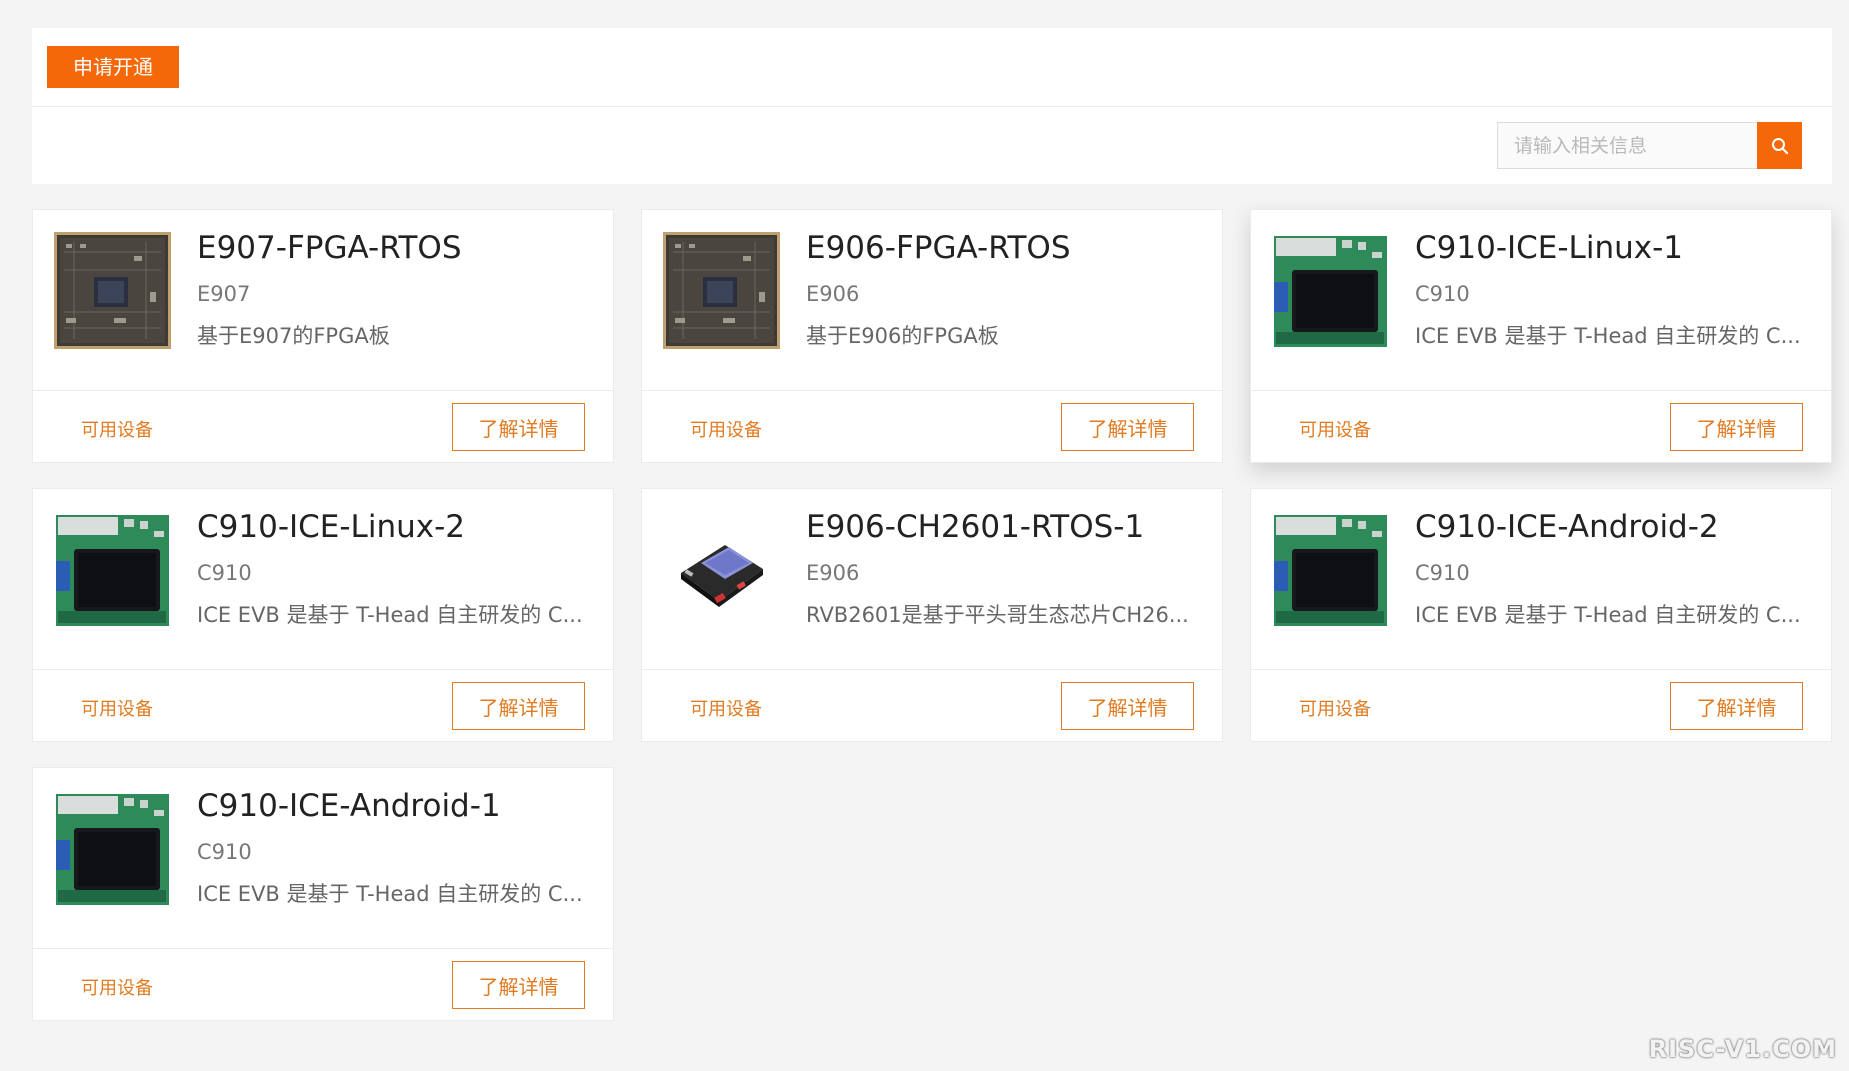  What do you see at coordinates (113, 67) in the screenshot?
I see `apply-button: 申请开通` at bounding box center [113, 67].